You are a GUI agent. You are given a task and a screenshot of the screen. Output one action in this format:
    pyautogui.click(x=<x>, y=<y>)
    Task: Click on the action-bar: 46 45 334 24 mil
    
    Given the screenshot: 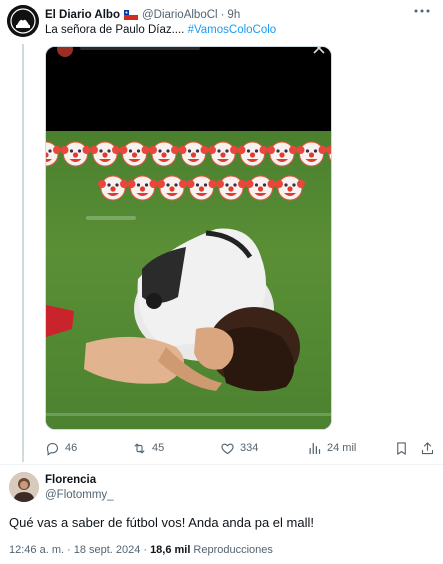 What is the action you would take?
    pyautogui.click(x=240, y=448)
    